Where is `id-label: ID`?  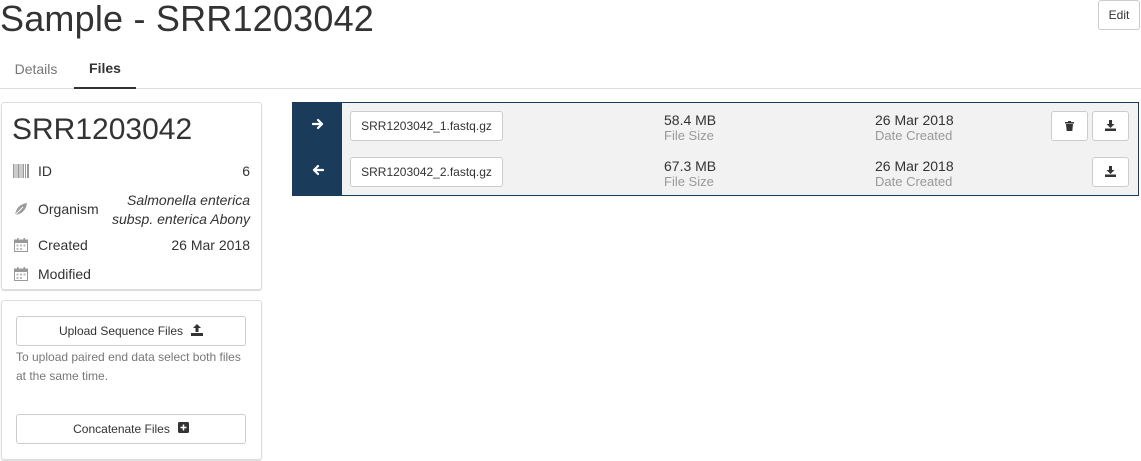 id-label: ID is located at coordinates (45, 171).